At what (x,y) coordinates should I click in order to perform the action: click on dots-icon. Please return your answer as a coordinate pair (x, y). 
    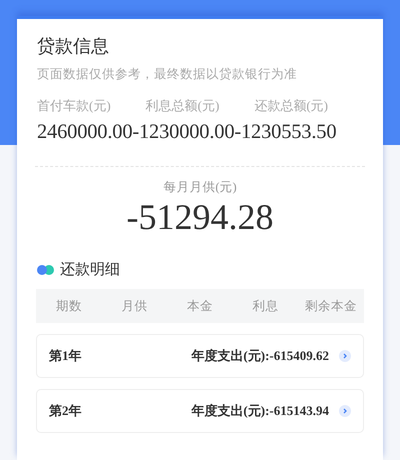
    Looking at the image, I should click on (45, 269).